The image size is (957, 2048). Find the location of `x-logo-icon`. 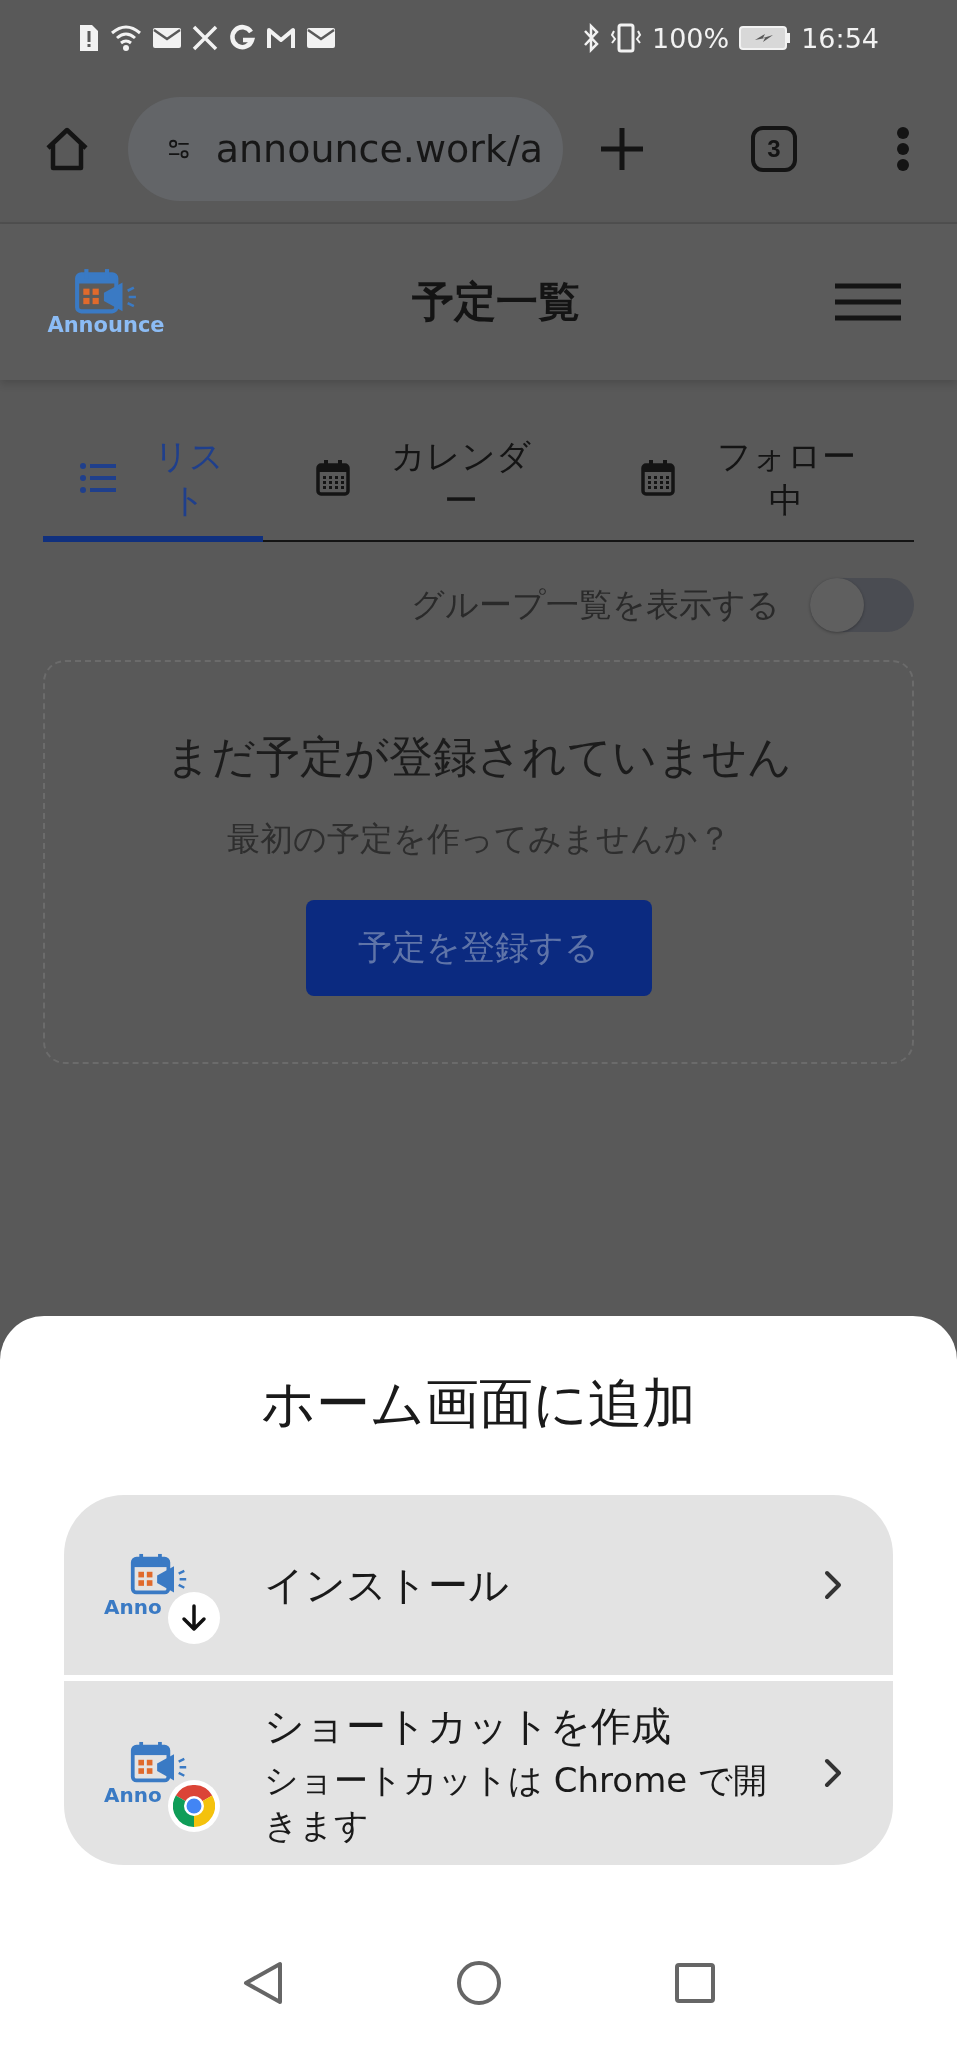

x-logo-icon is located at coordinates (205, 38).